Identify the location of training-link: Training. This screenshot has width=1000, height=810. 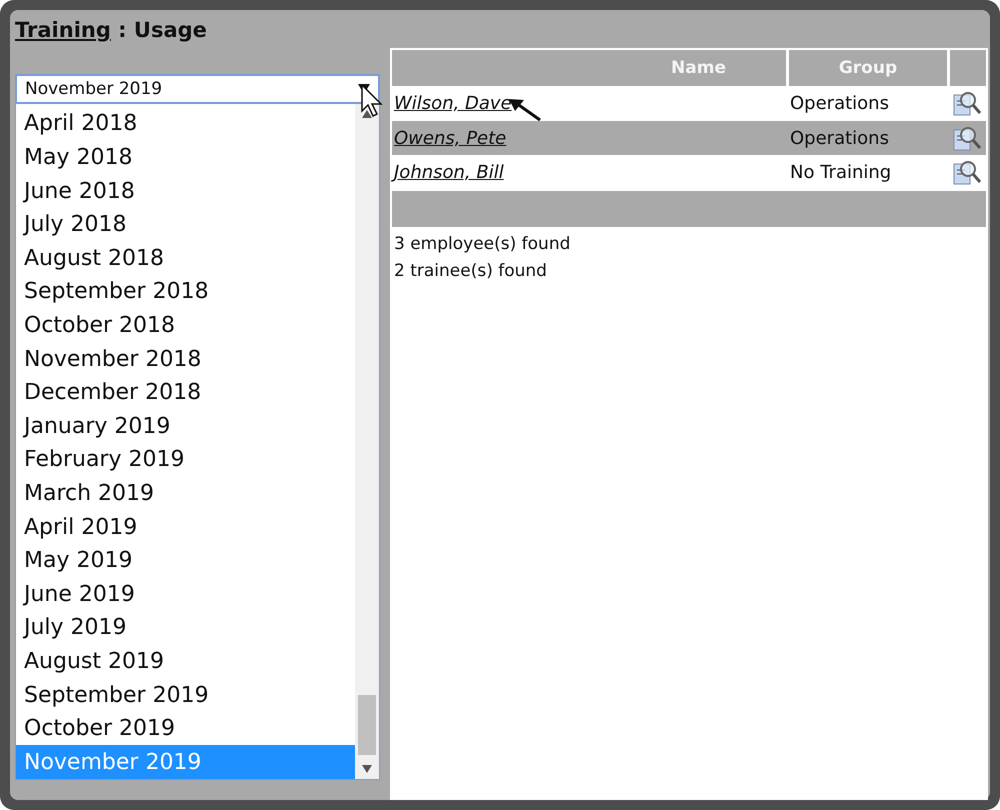
(63, 30).